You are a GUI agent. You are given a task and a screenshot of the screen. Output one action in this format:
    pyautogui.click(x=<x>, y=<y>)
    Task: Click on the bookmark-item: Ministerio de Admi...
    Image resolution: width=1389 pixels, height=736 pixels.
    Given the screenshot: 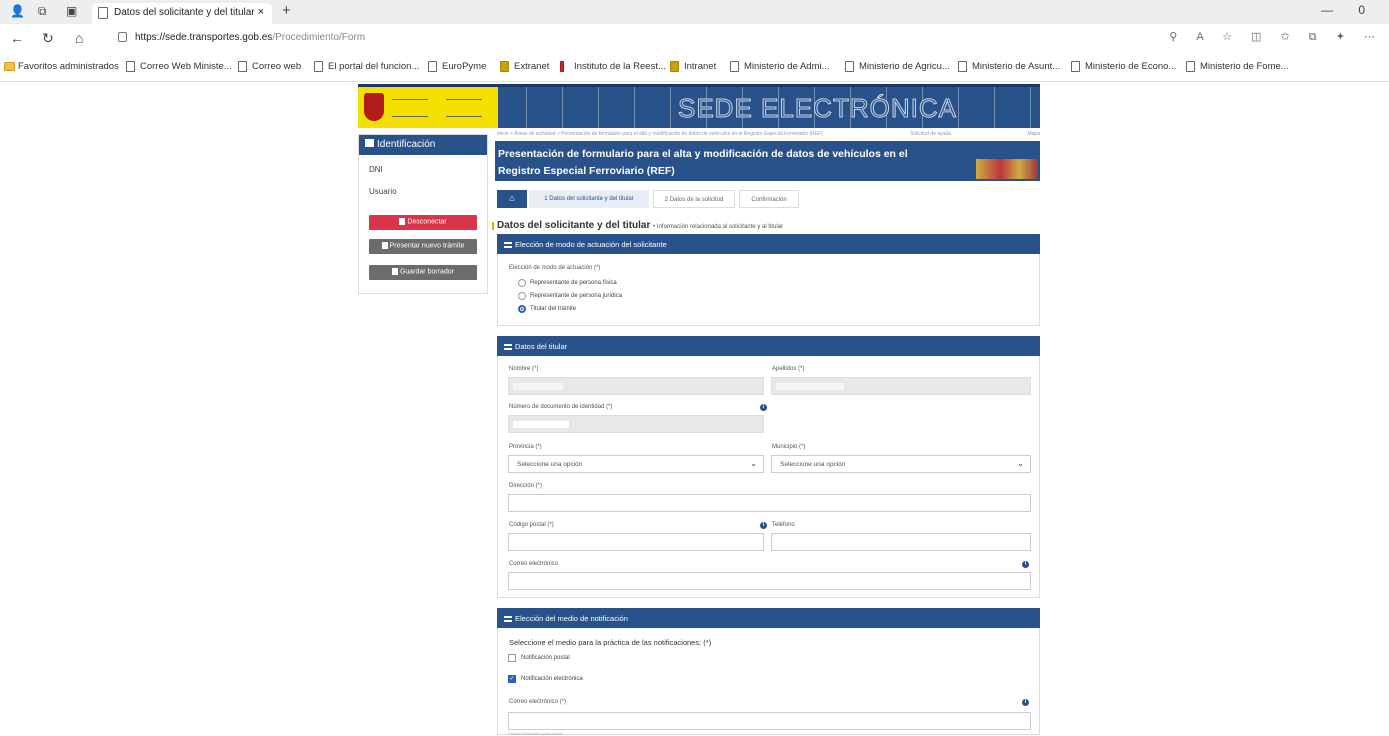 What is the action you would take?
    pyautogui.click(x=780, y=66)
    